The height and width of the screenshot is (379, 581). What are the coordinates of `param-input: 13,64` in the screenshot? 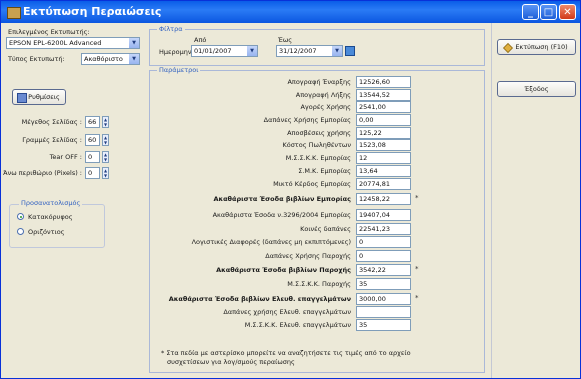 It's located at (383, 171).